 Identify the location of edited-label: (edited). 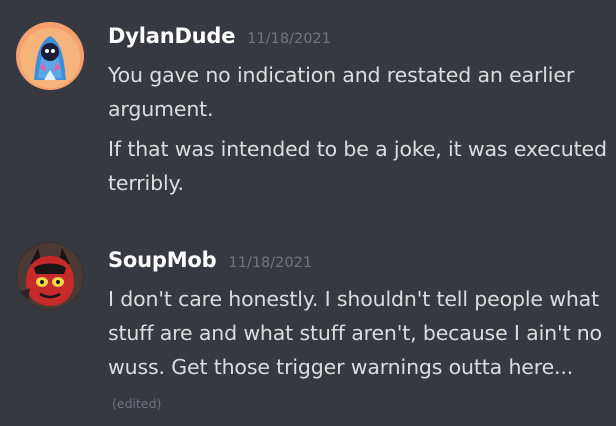
(137, 403).